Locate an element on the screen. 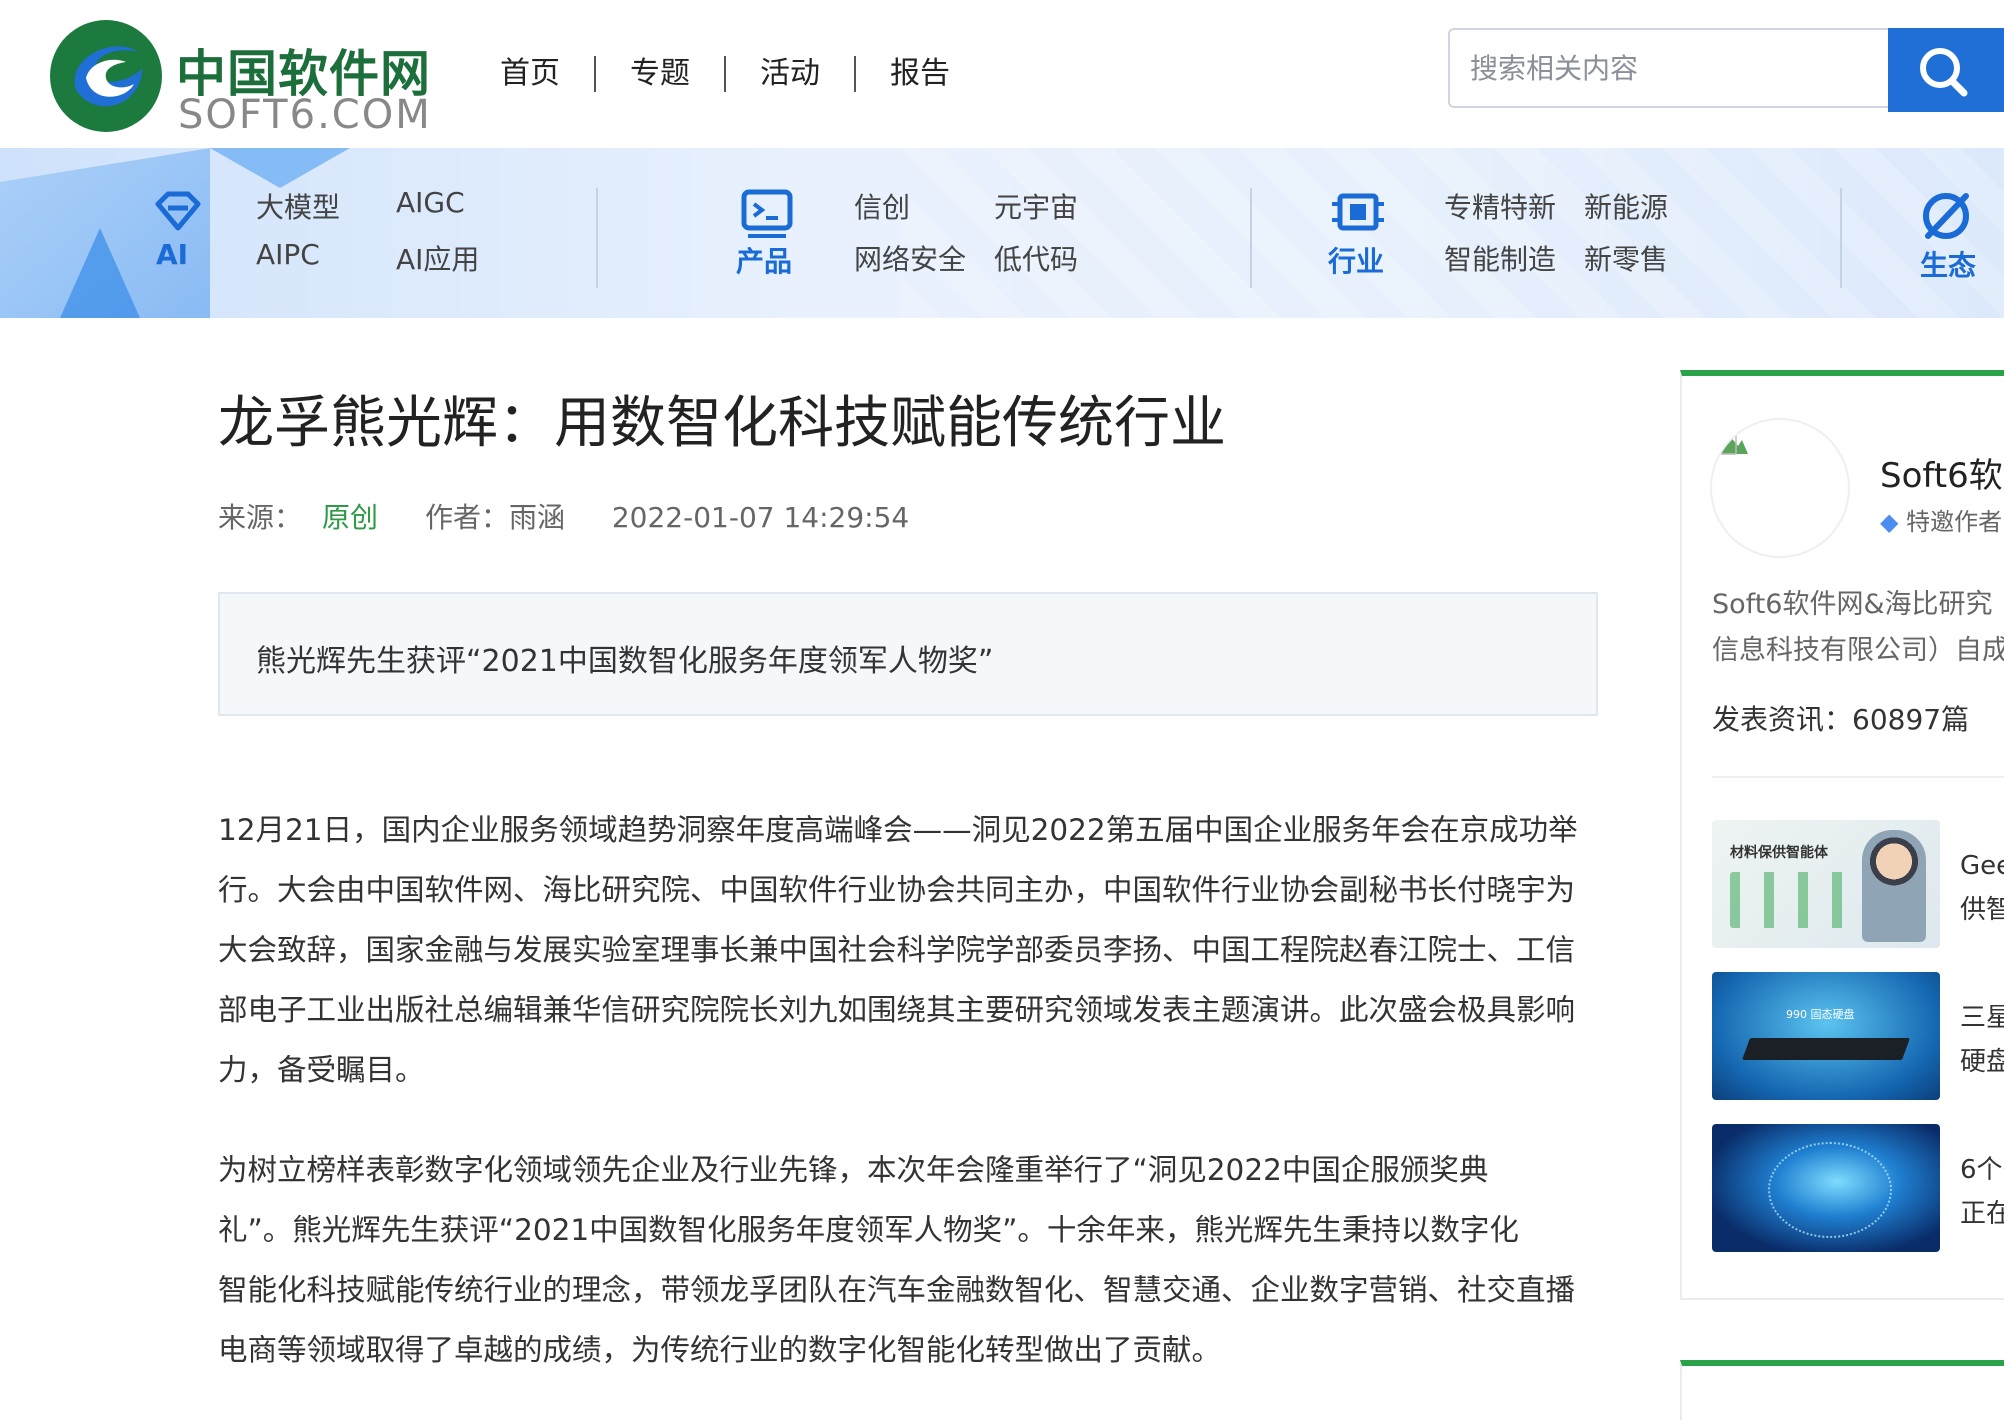  news-title-line: 三星 is located at coordinates (1982, 1018).